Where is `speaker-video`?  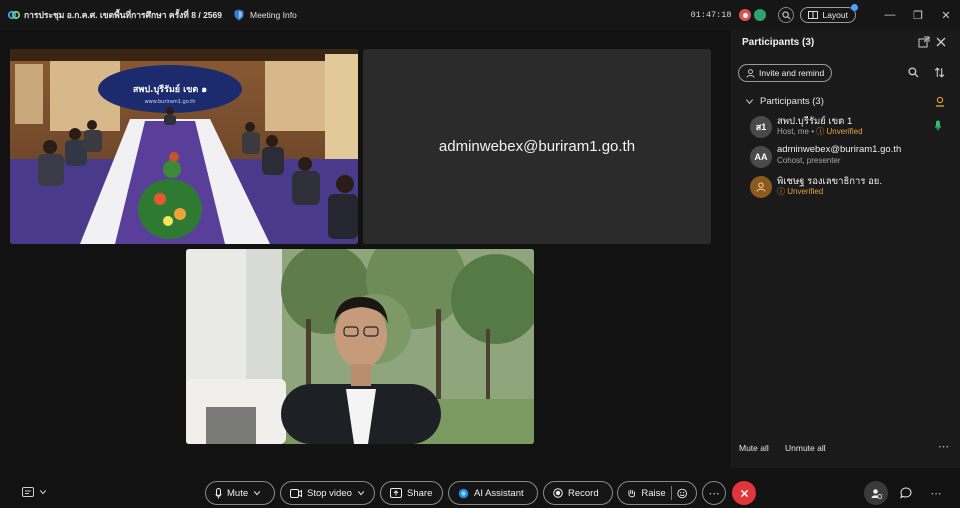
speaker-video is located at coordinates (360, 346).